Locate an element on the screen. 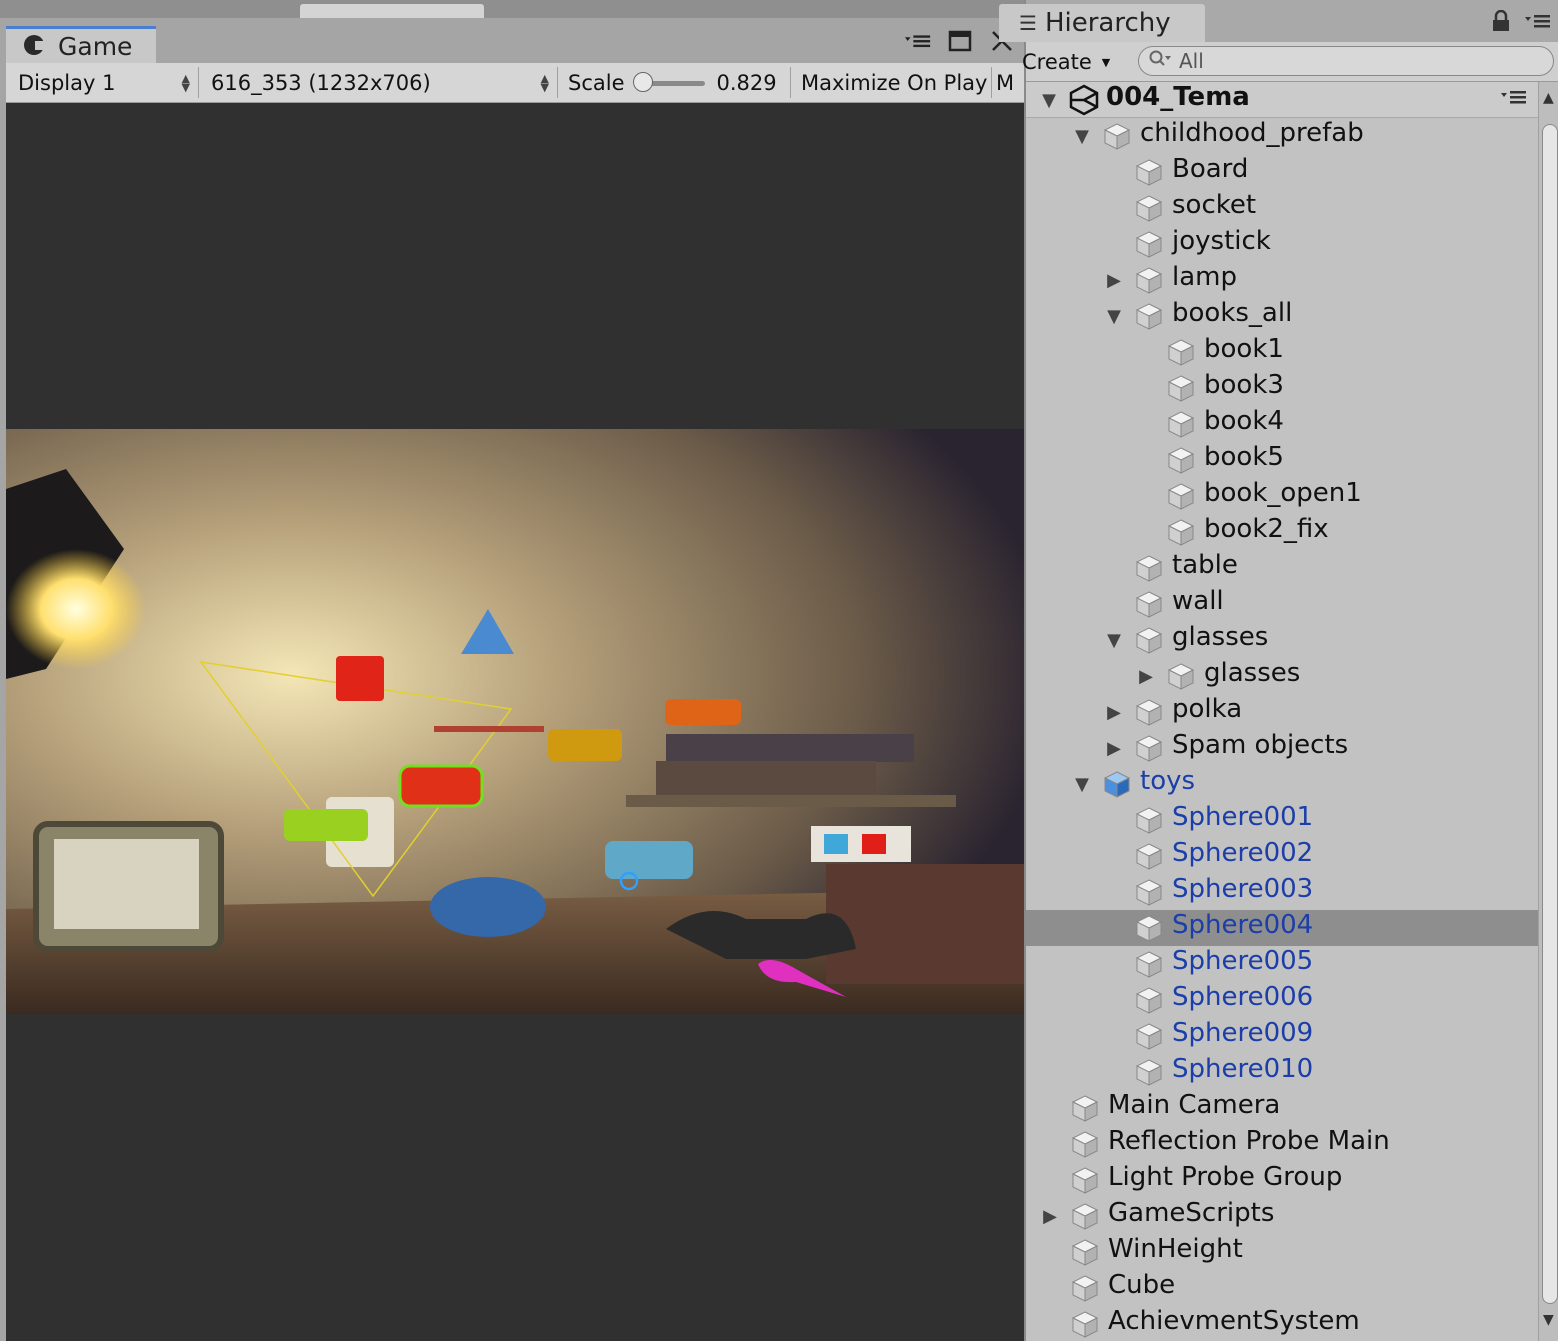  hierarchy-item: ▶ glasses is located at coordinates (1282, 676).